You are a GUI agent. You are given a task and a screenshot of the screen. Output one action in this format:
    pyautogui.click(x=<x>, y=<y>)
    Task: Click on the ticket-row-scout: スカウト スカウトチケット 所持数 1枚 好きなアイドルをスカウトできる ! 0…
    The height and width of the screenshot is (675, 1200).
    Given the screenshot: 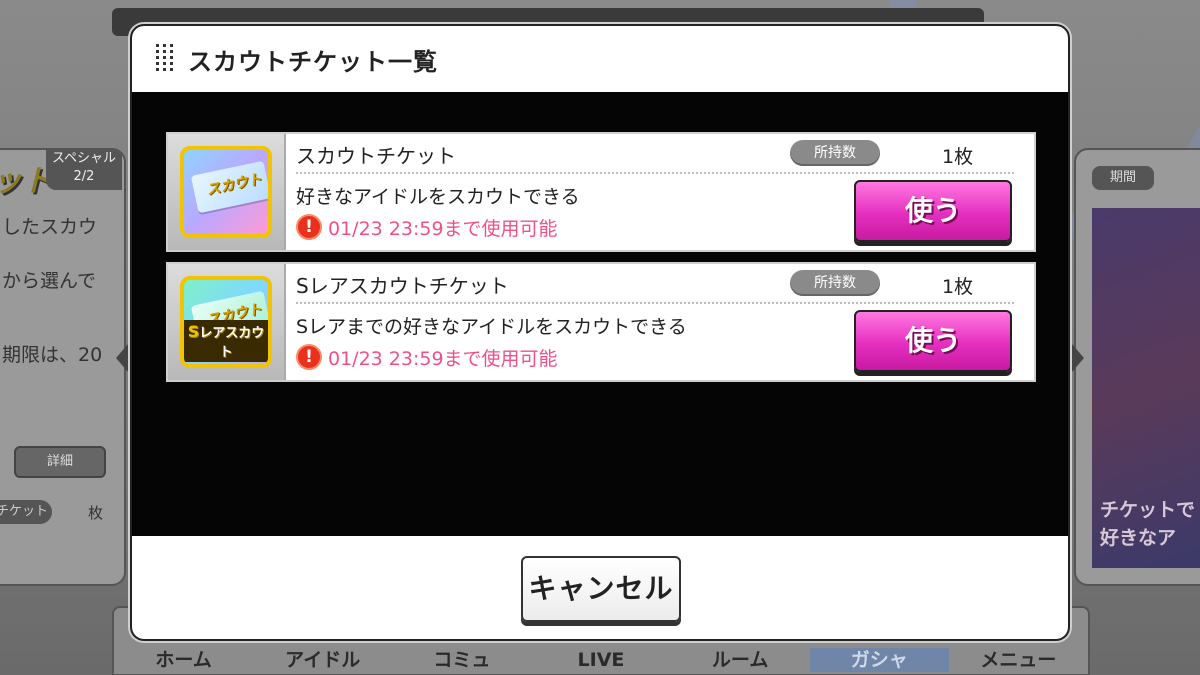 What is the action you would take?
    pyautogui.click(x=601, y=192)
    